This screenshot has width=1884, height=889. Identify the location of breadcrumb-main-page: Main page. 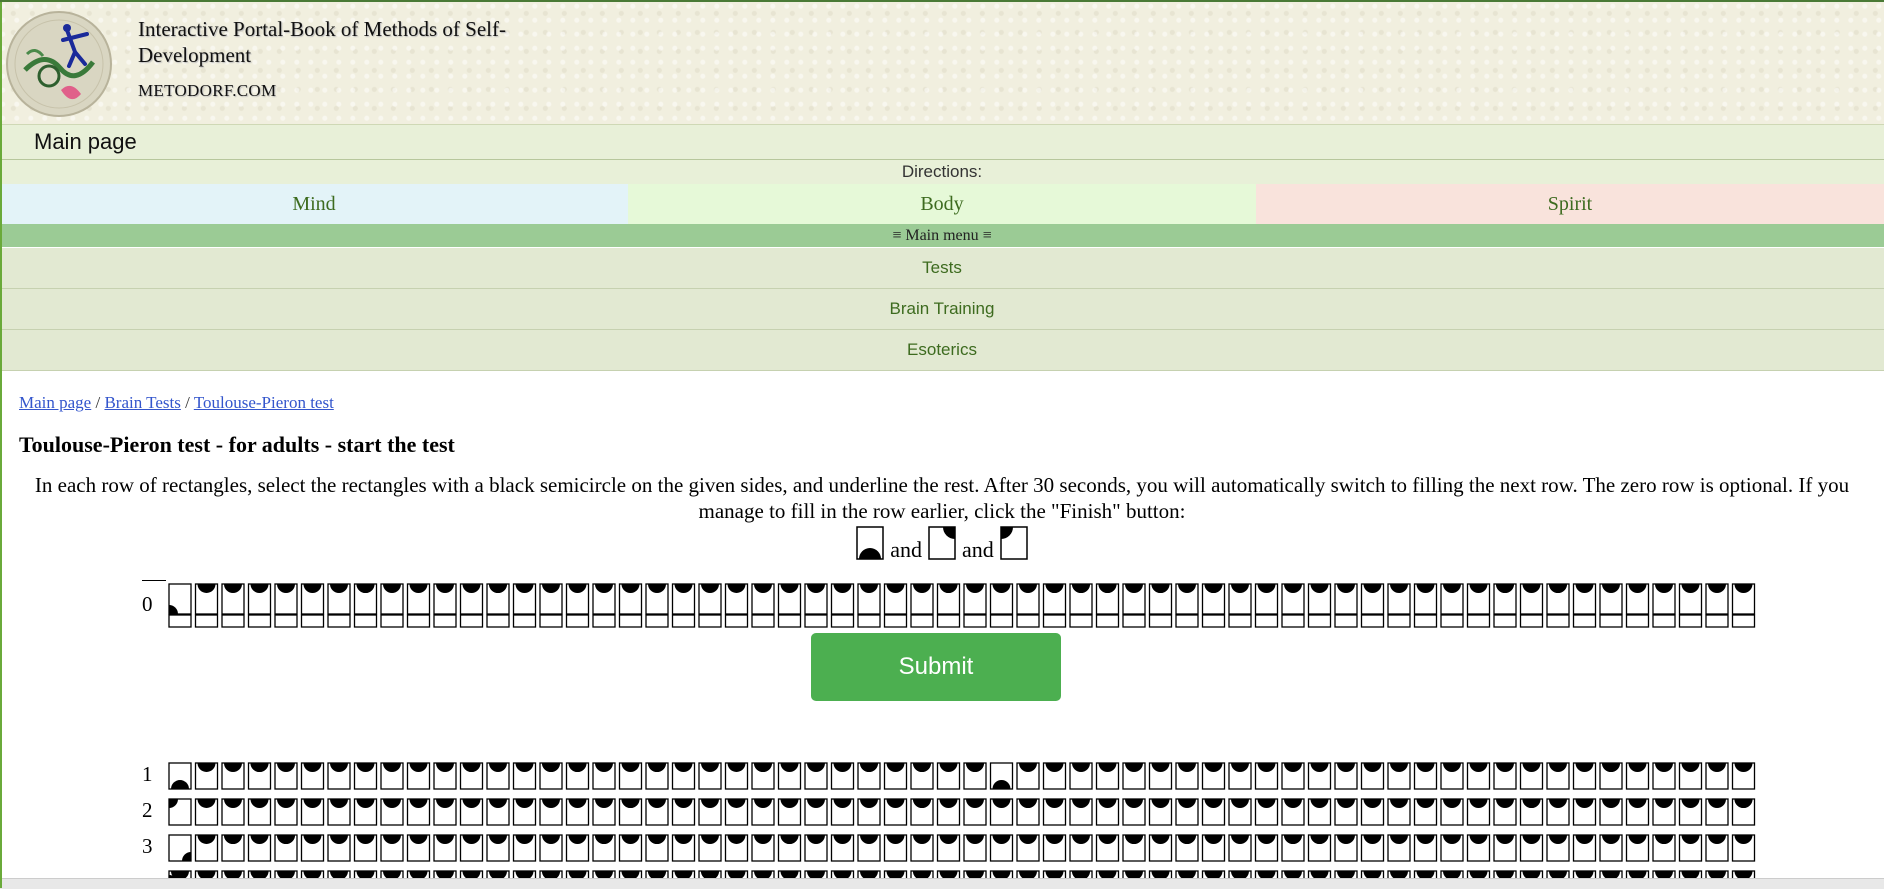
(55, 402).